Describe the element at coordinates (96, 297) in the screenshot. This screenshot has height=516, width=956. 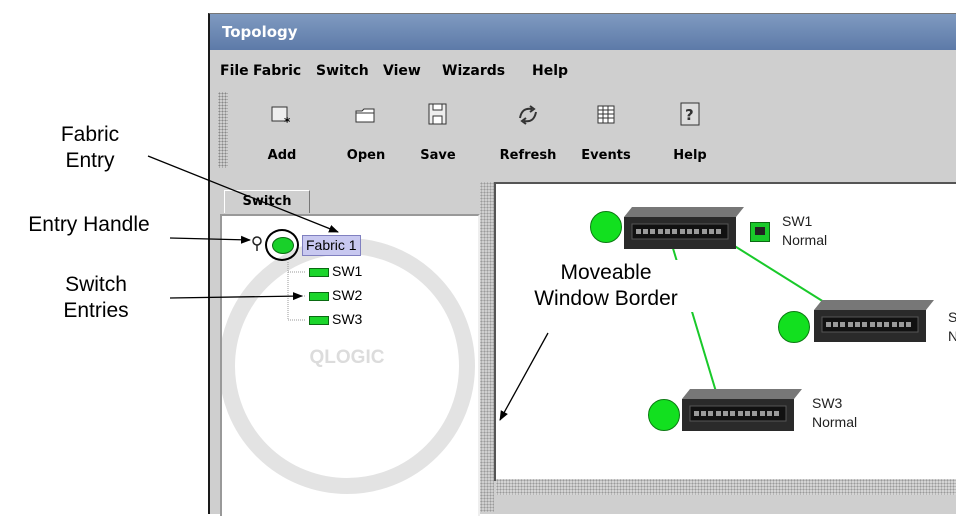
I see `annotation-switch-entries: Switch Entries` at that location.